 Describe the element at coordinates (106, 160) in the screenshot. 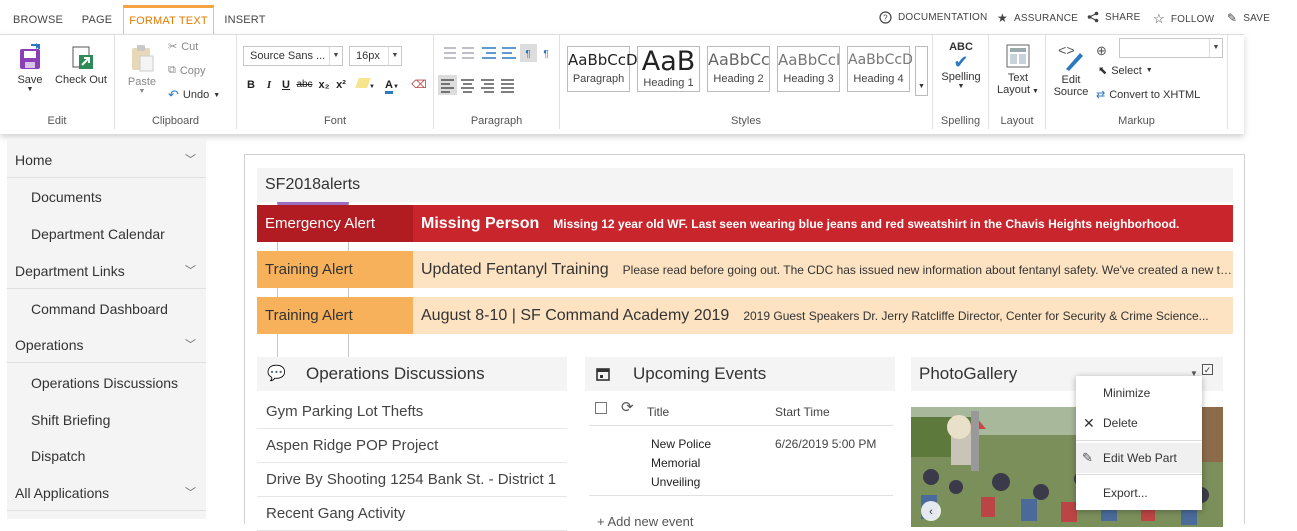

I see `nav-item-home: Home ﹀` at that location.